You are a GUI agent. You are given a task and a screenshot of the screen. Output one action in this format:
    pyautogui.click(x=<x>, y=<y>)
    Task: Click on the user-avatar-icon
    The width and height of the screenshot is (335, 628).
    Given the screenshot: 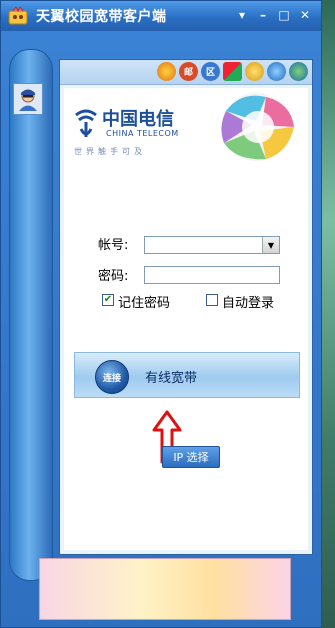 What is the action you would take?
    pyautogui.click(x=28, y=100)
    